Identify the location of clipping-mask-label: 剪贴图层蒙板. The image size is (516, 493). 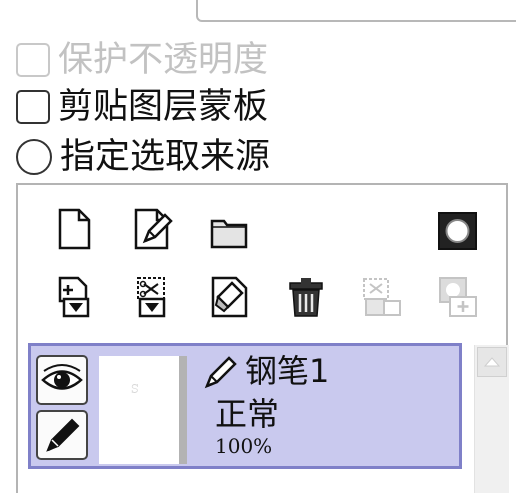
(163, 107).